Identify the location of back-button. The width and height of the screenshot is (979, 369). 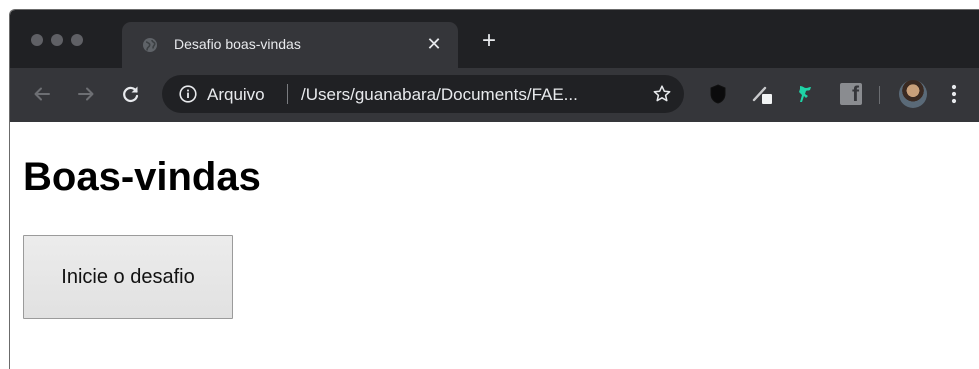
(42, 94).